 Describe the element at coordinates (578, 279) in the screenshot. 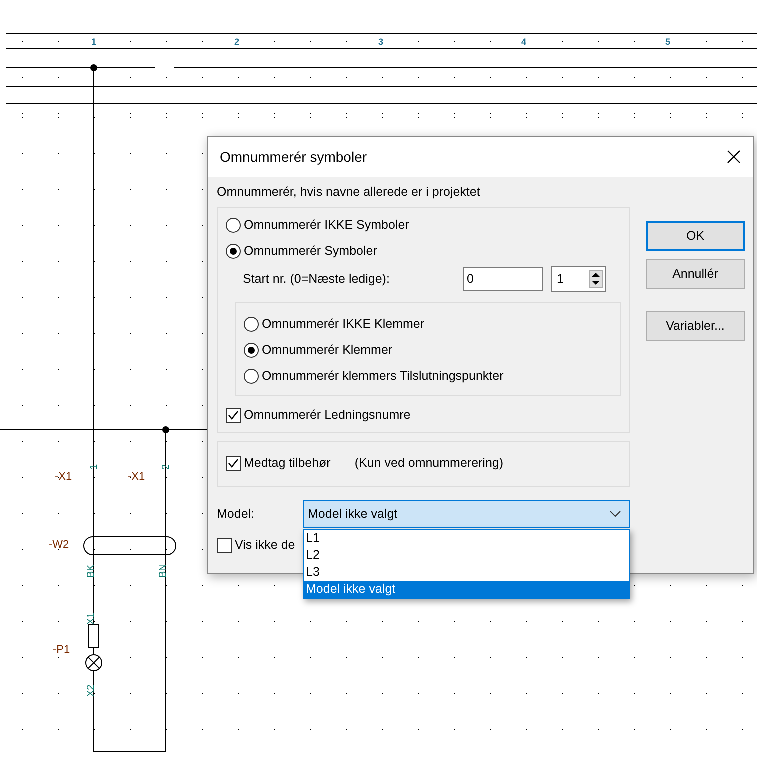

I see `step-spin-field: 1` at that location.